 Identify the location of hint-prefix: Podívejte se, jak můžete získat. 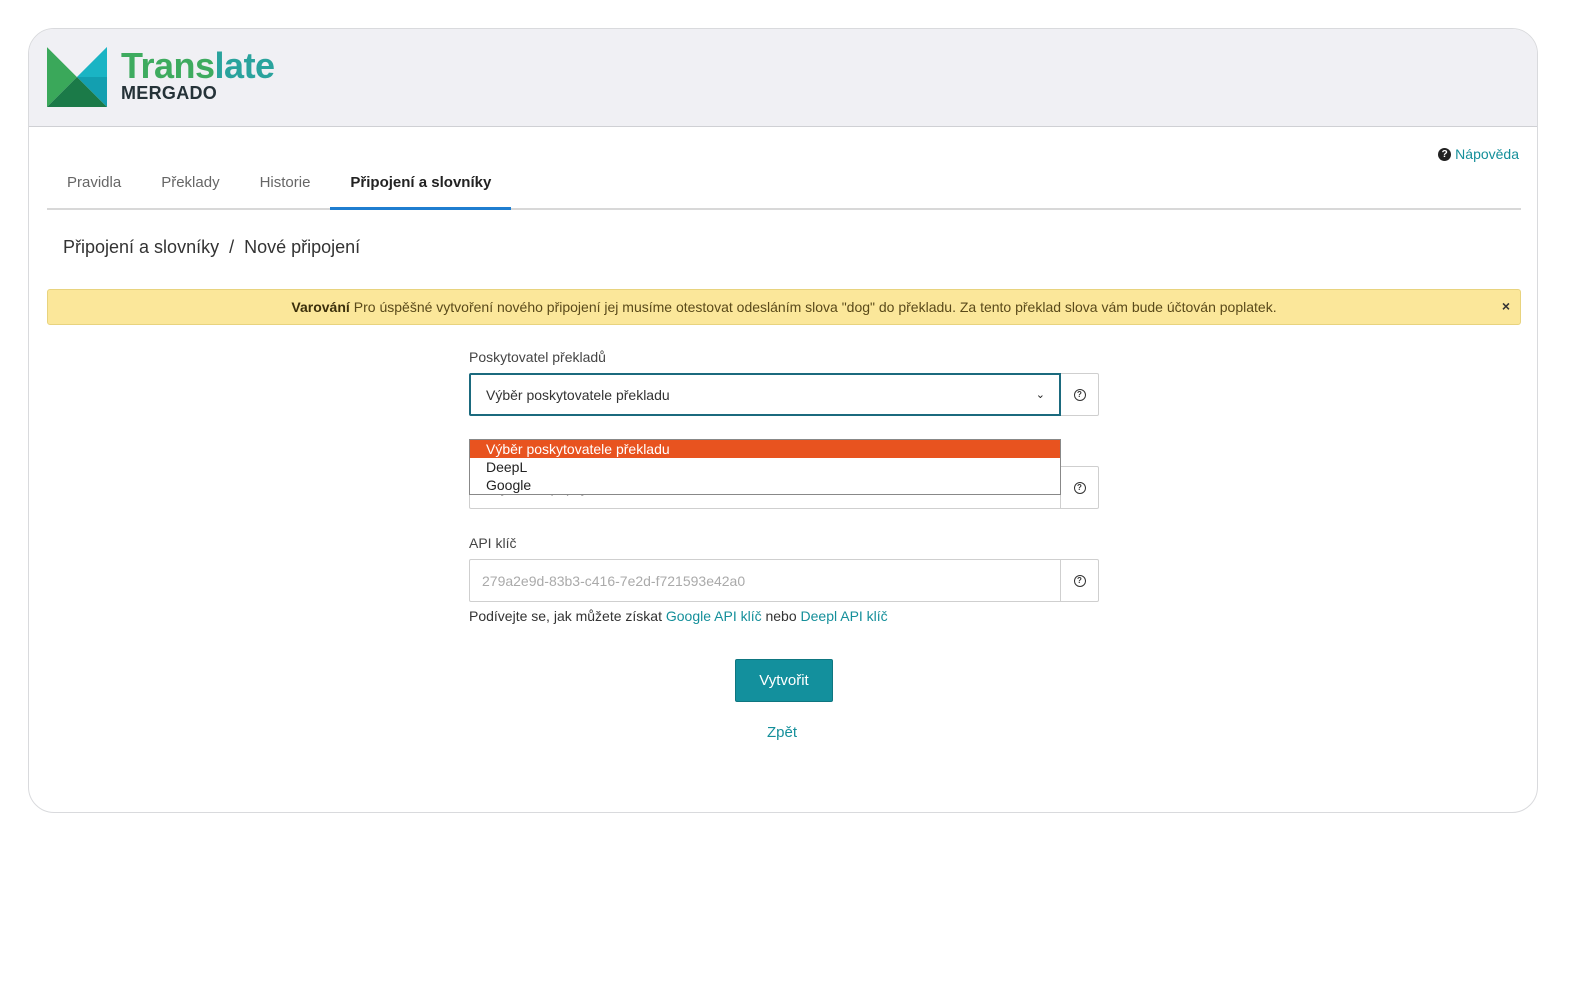
(565, 616).